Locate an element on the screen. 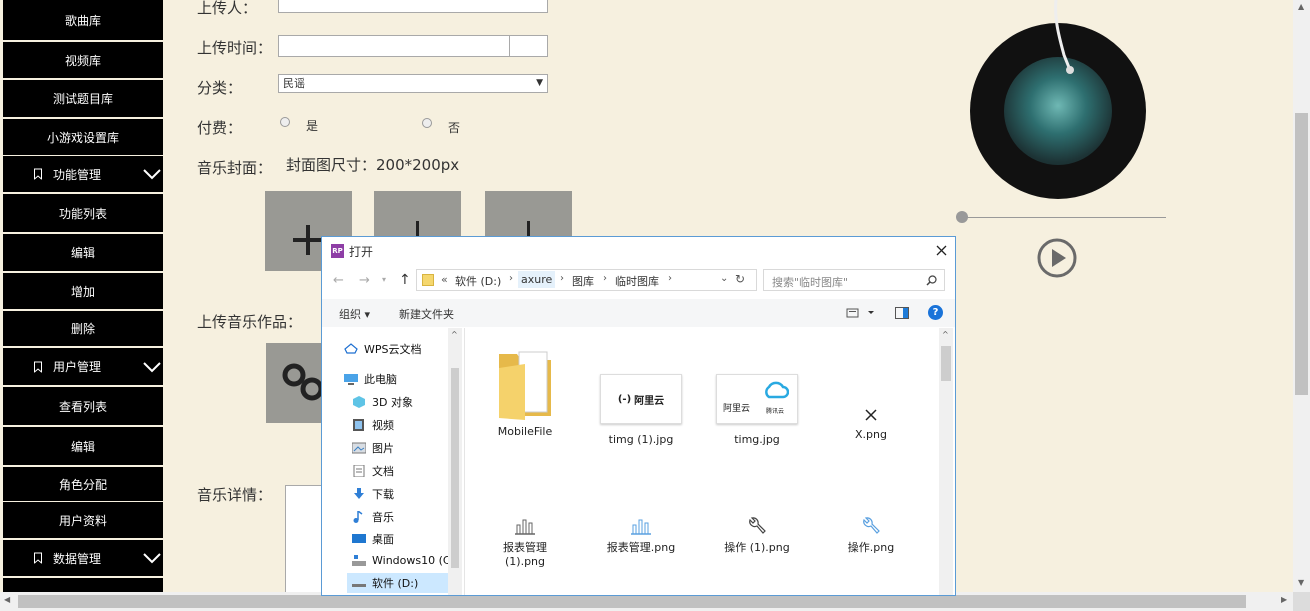 Image resolution: width=1310 pixels, height=611 pixels. close-icon is located at coordinates (941, 250).